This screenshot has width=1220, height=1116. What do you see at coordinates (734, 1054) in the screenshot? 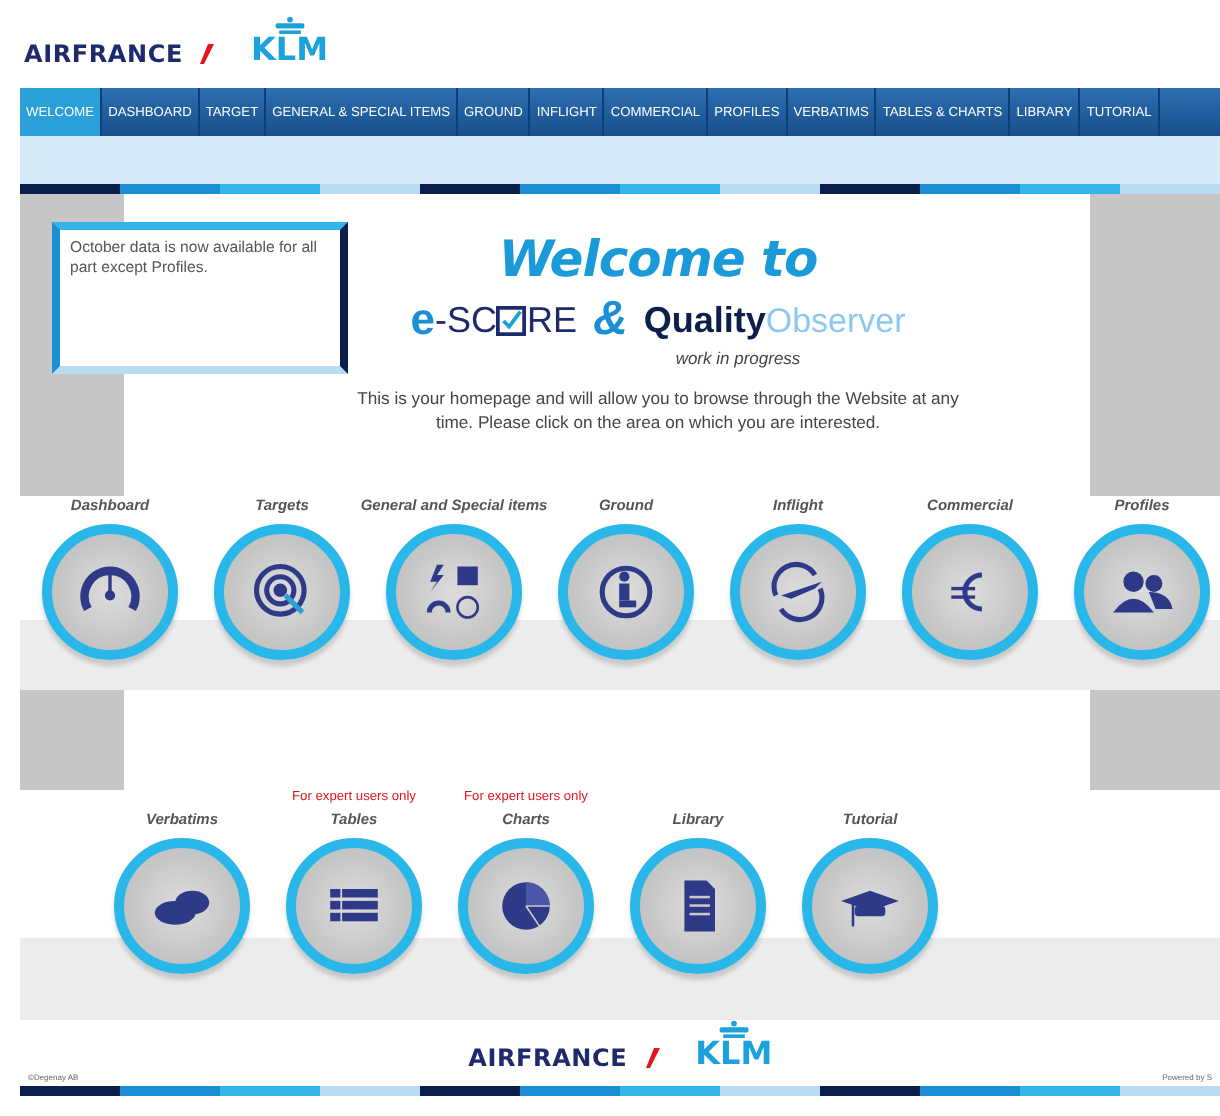
I see `footer-klm-wordmark: KLM` at bounding box center [734, 1054].